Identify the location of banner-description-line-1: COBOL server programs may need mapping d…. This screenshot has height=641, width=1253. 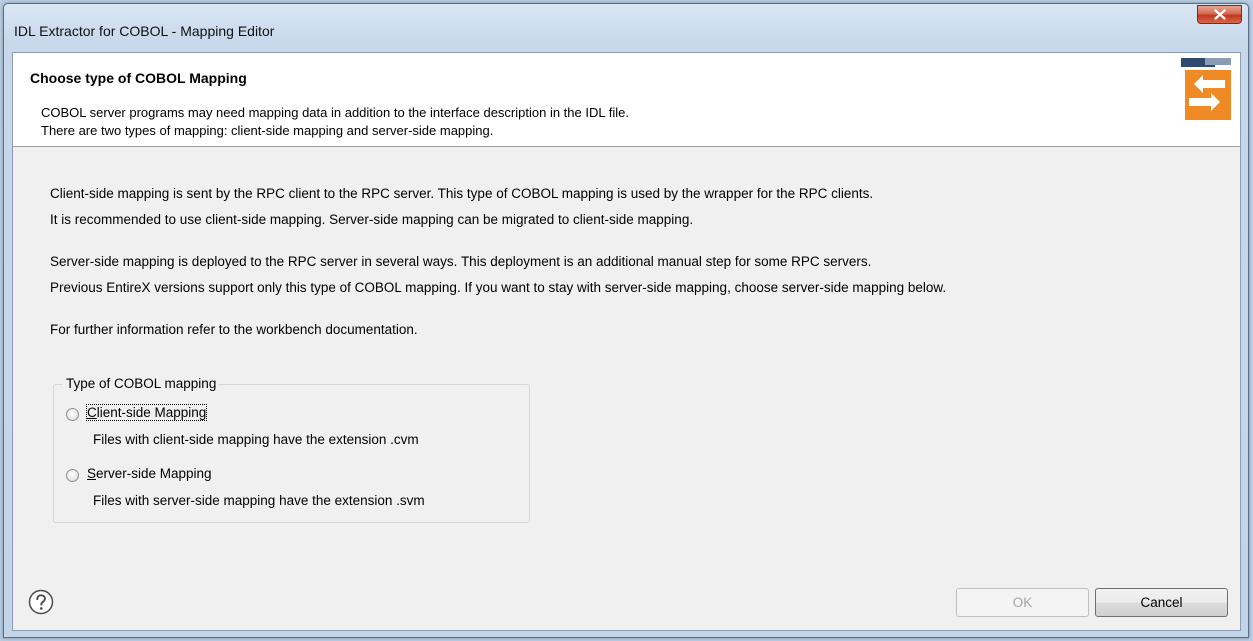
(335, 112).